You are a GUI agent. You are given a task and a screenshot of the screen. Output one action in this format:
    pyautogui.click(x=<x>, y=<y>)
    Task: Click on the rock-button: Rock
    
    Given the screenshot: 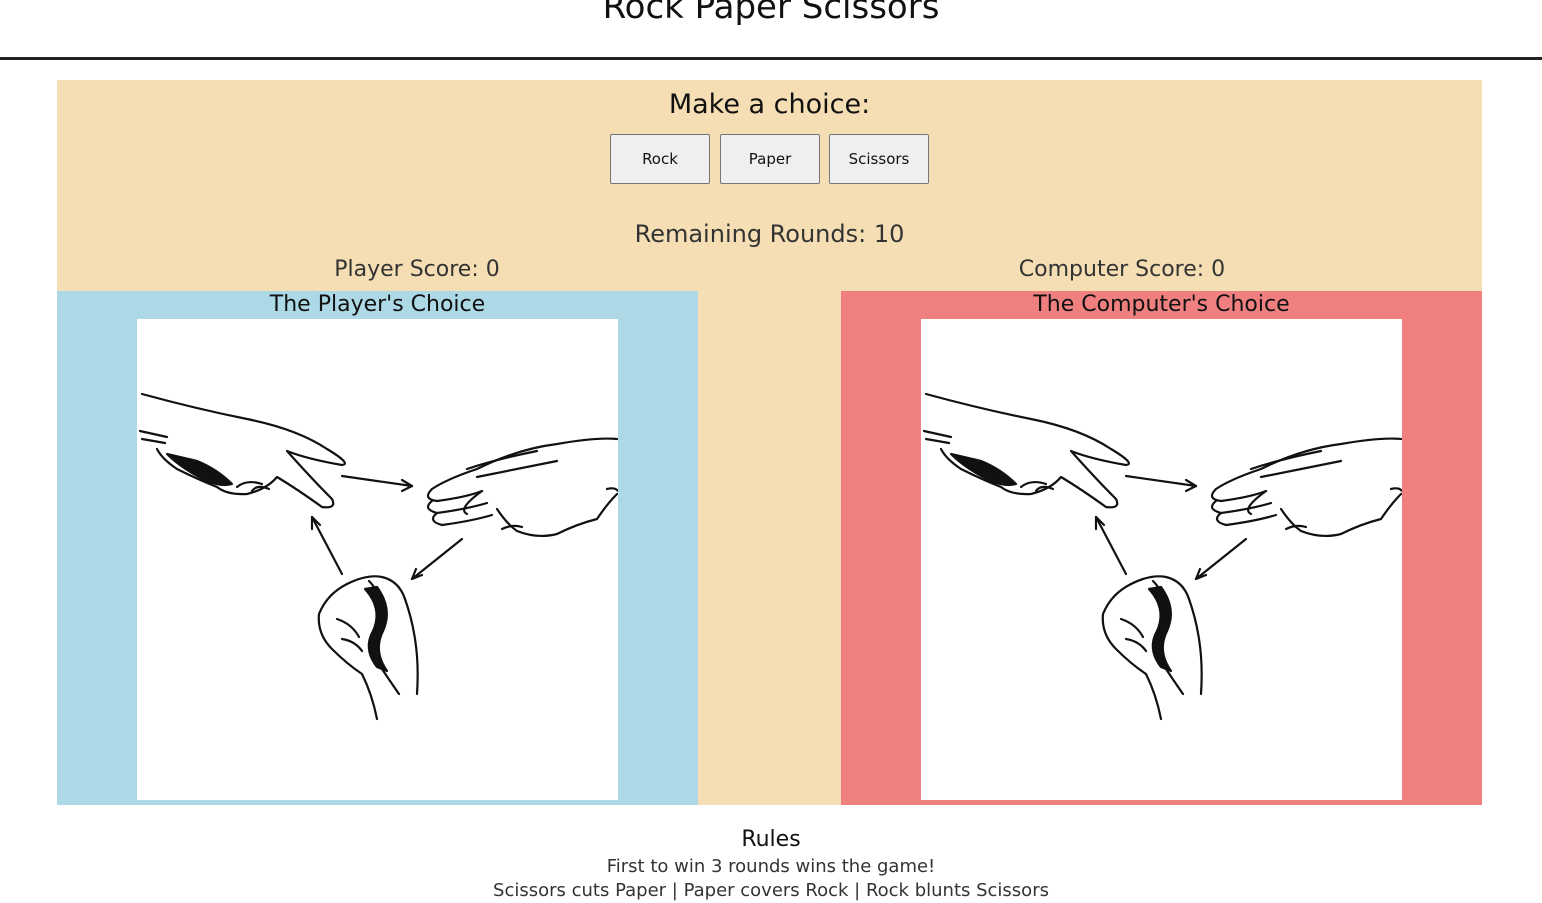 What is the action you would take?
    pyautogui.click(x=660, y=159)
    